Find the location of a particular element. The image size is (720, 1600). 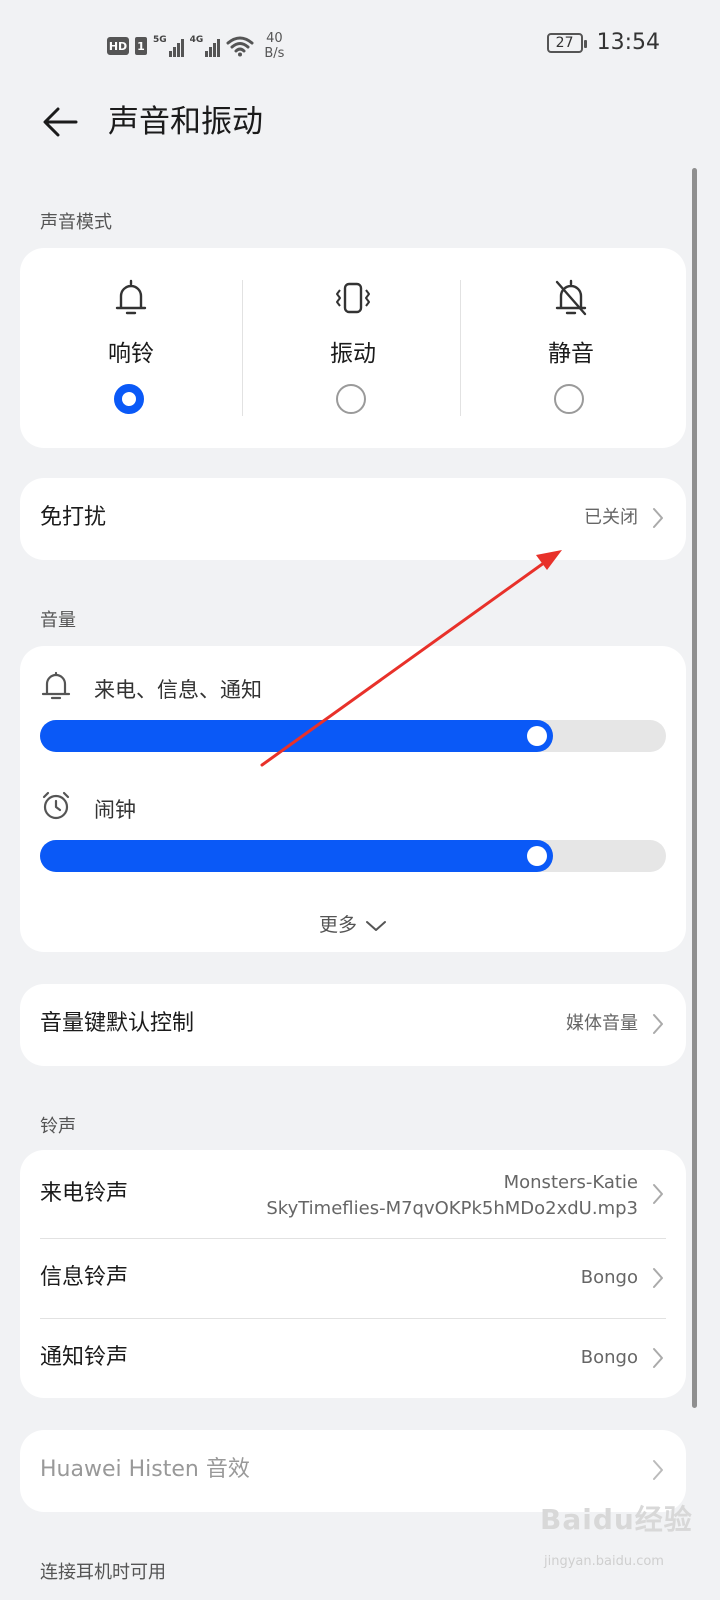

status-time: 13:54 is located at coordinates (628, 42).